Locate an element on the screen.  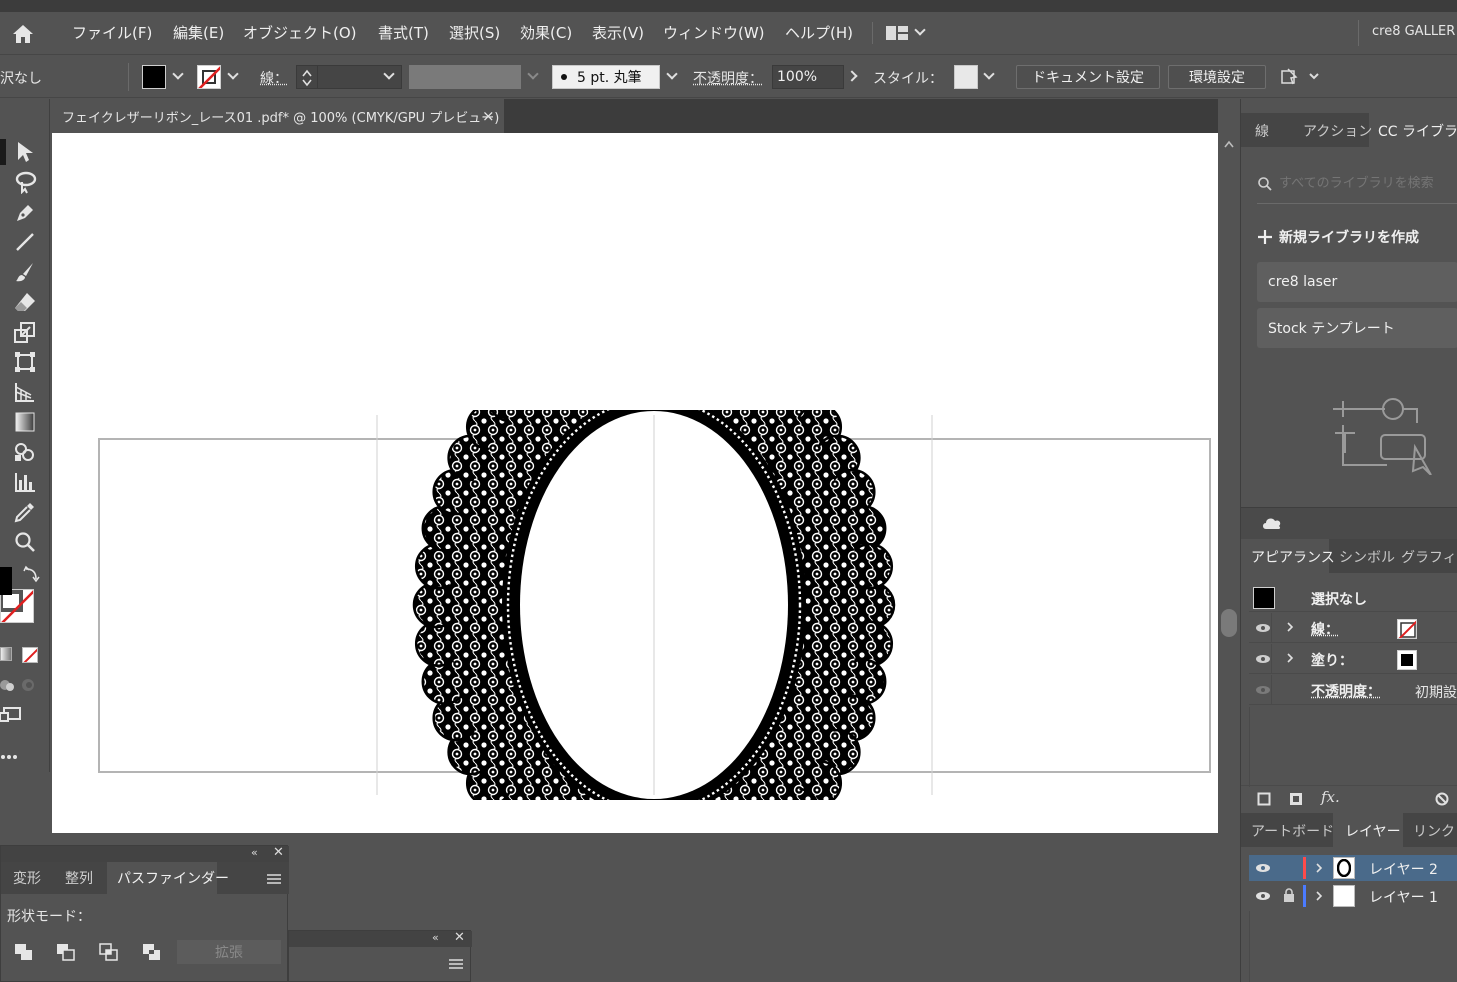
layer-name: レイヤー 1 is located at coordinates (1403, 897).